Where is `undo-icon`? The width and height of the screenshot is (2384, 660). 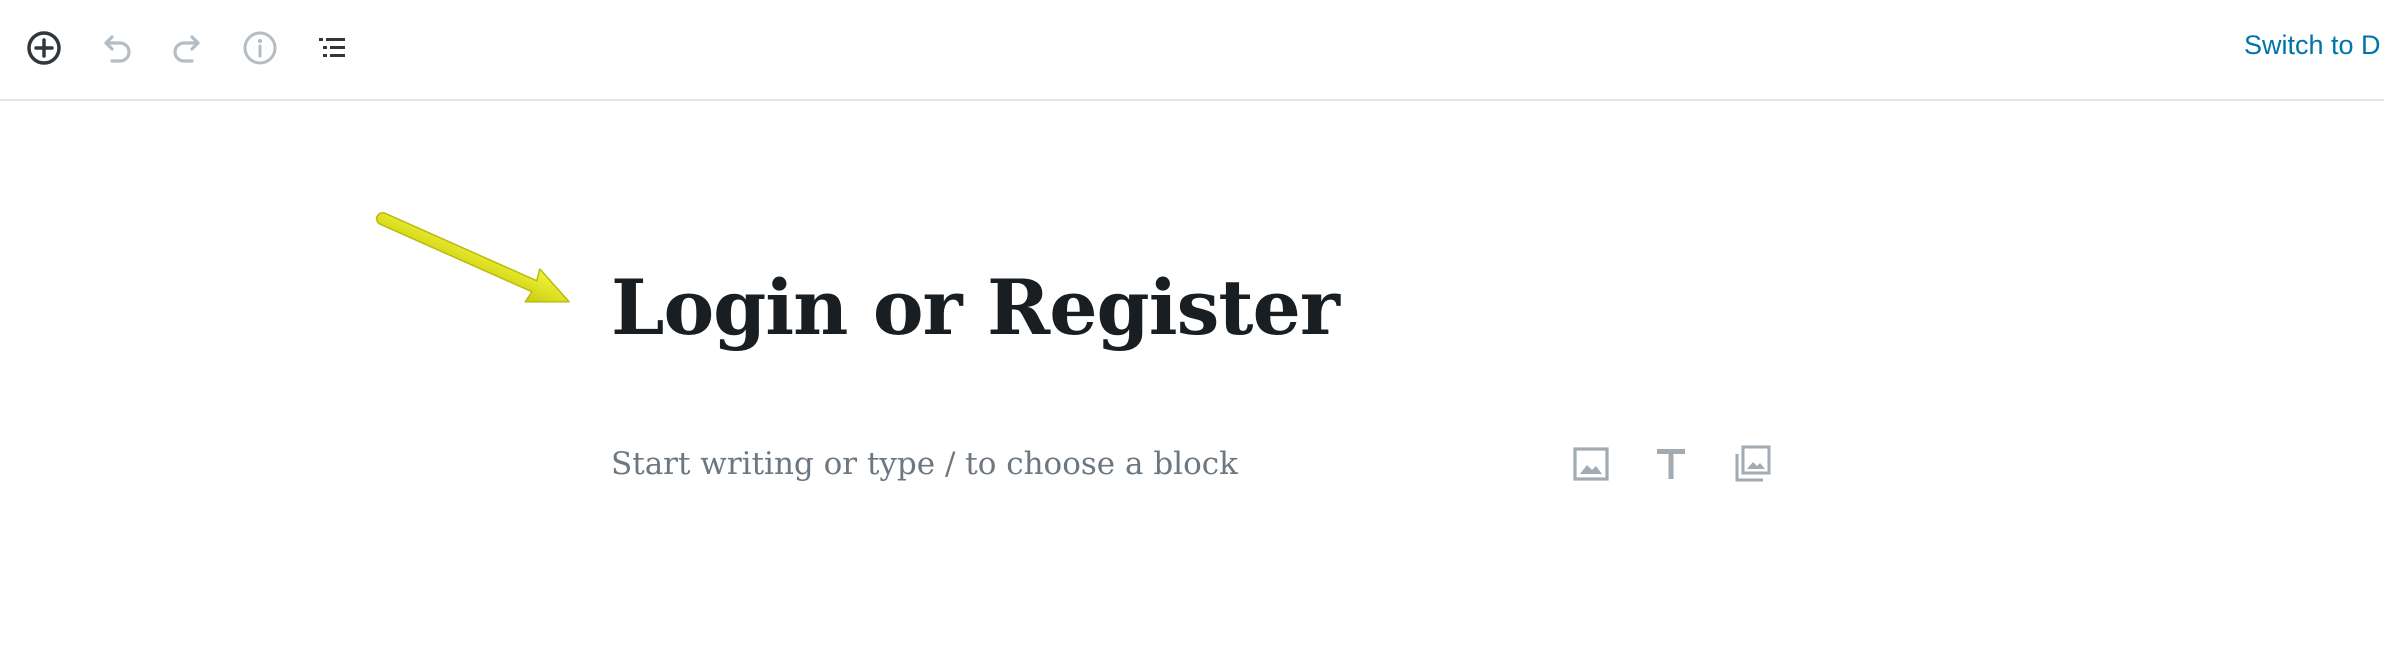 undo-icon is located at coordinates (117, 49).